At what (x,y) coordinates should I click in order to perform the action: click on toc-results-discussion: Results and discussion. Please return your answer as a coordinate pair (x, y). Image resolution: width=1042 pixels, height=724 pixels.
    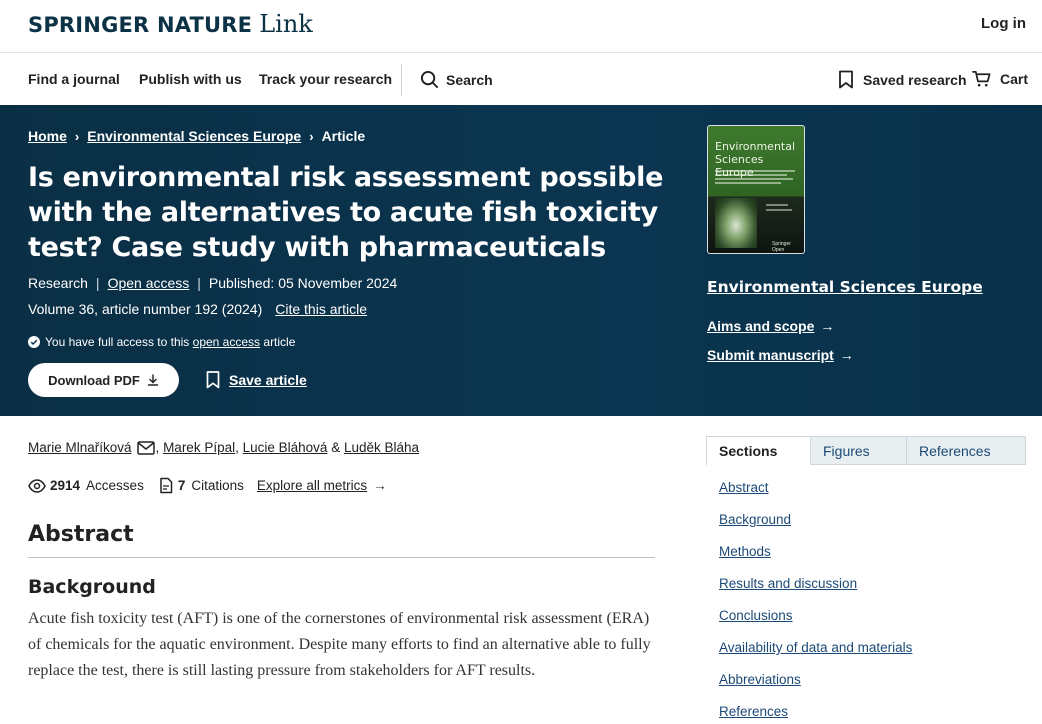
    Looking at the image, I should click on (815, 592).